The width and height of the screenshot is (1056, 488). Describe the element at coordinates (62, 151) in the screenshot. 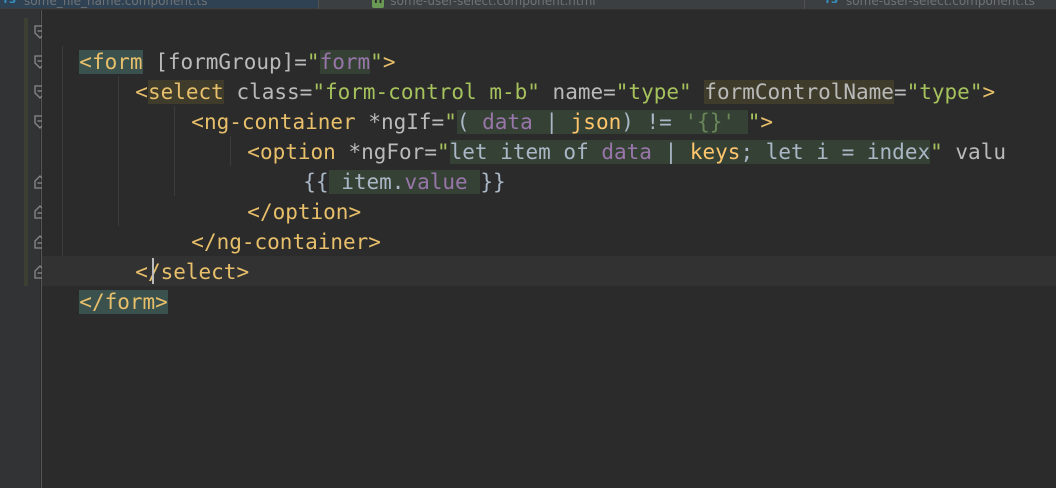

I see `indent-guide` at that location.